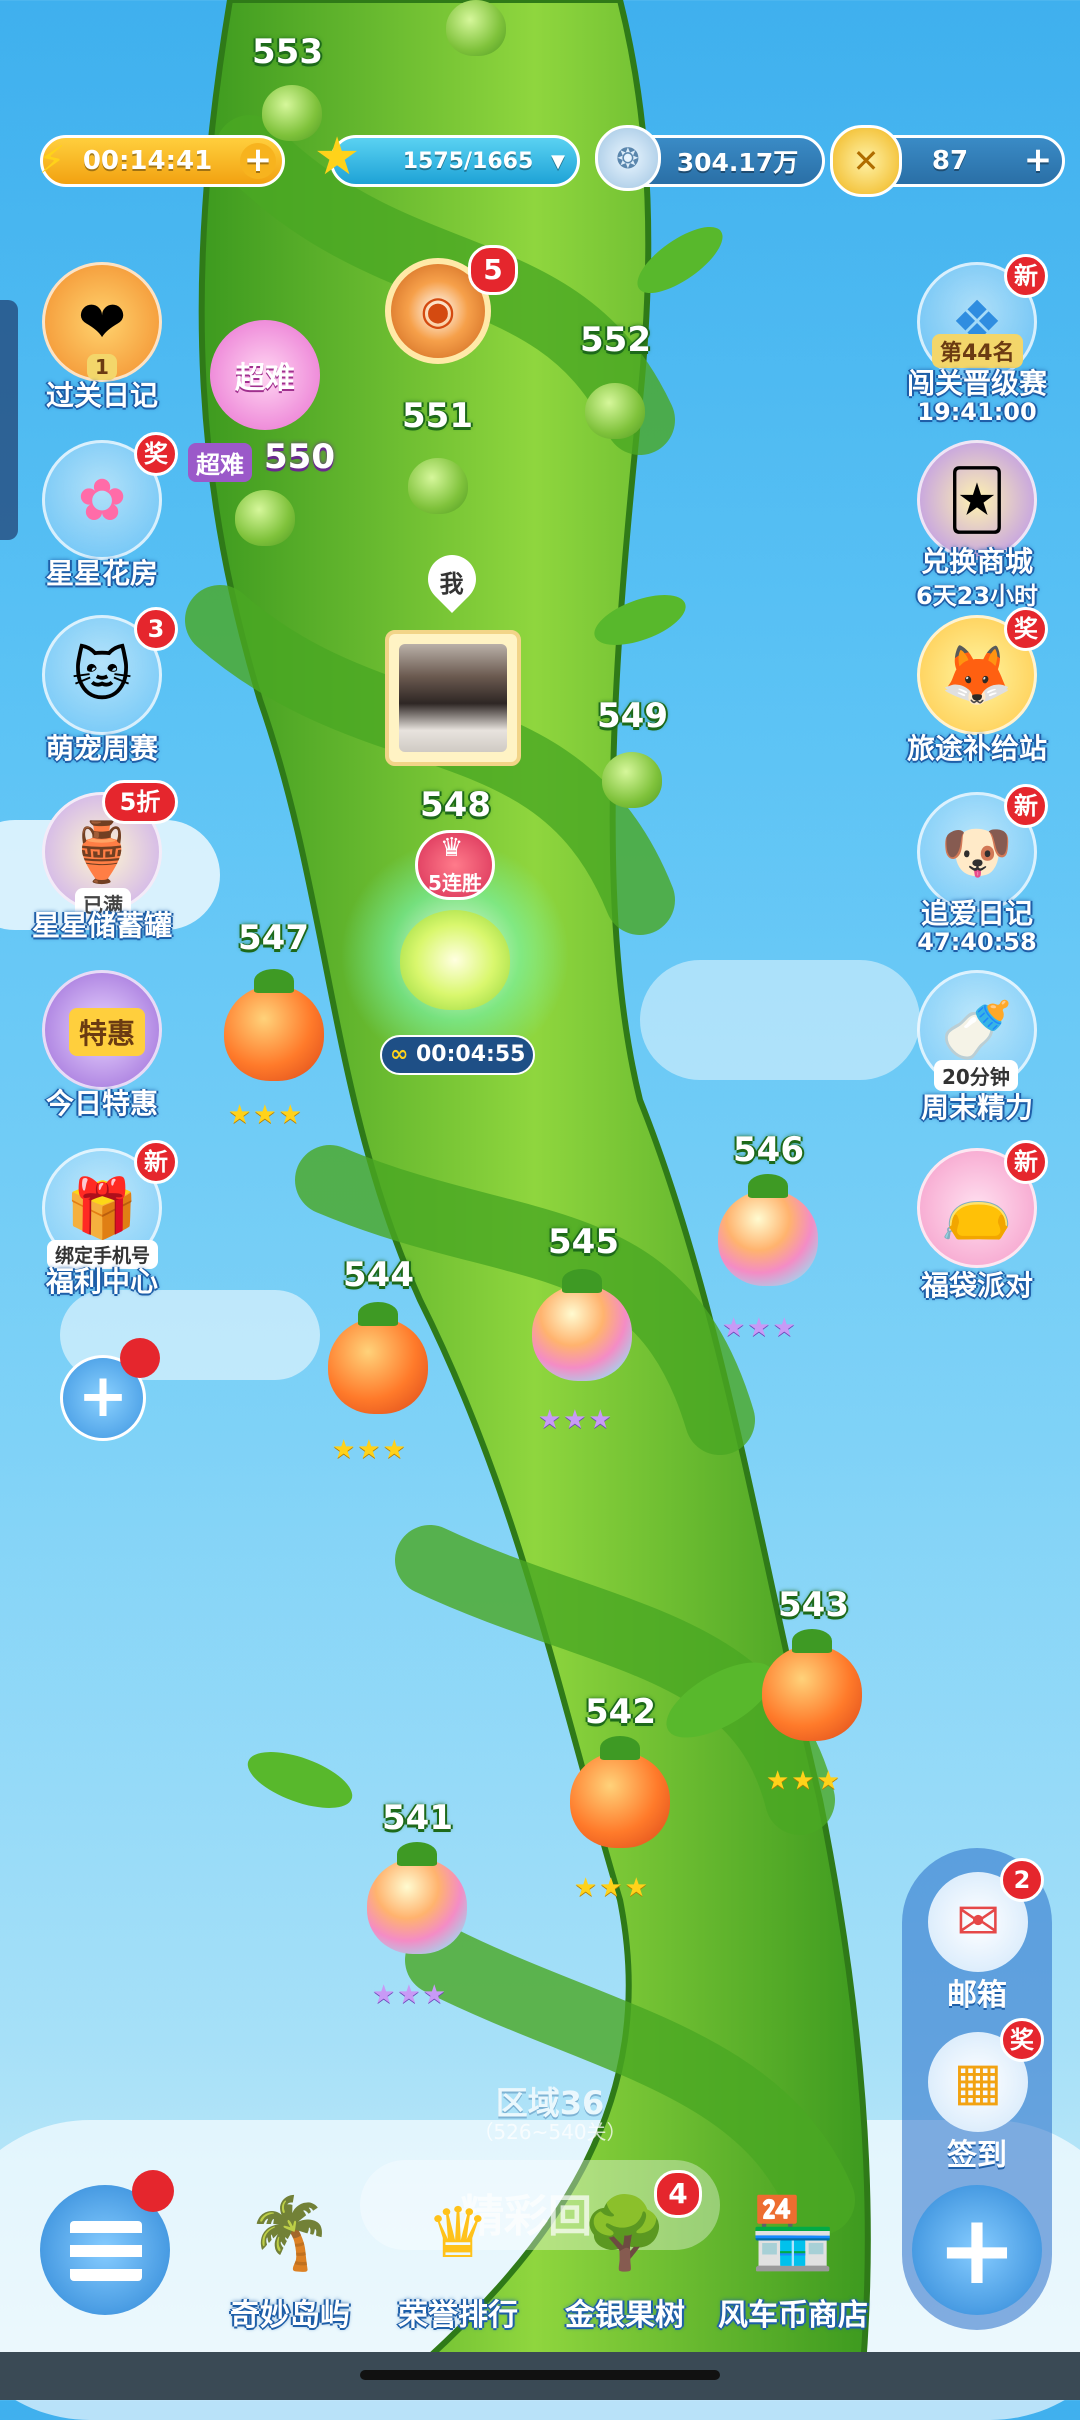  Describe the element at coordinates (147, 161) in the screenshot. I see `energy-timer: 00:14:41` at that location.